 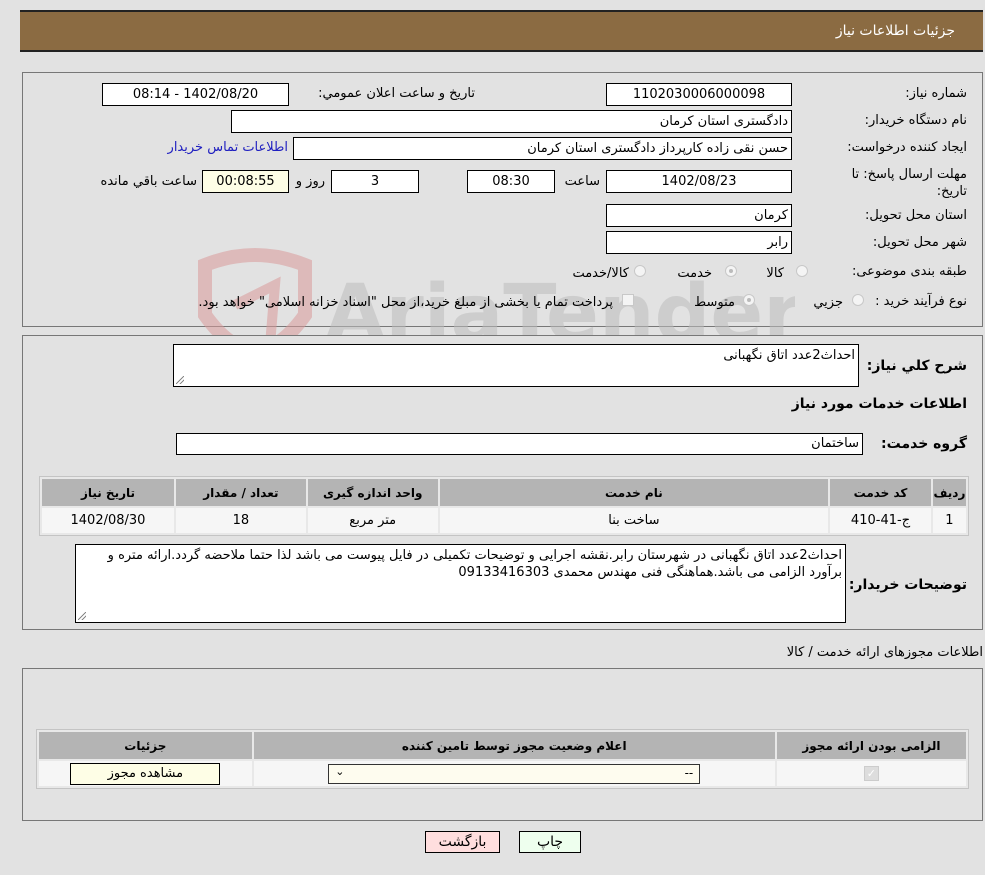 I want to click on deadline-label: مهلت ارسال پاسخ: تا تاریخ:, so click(x=909, y=183).